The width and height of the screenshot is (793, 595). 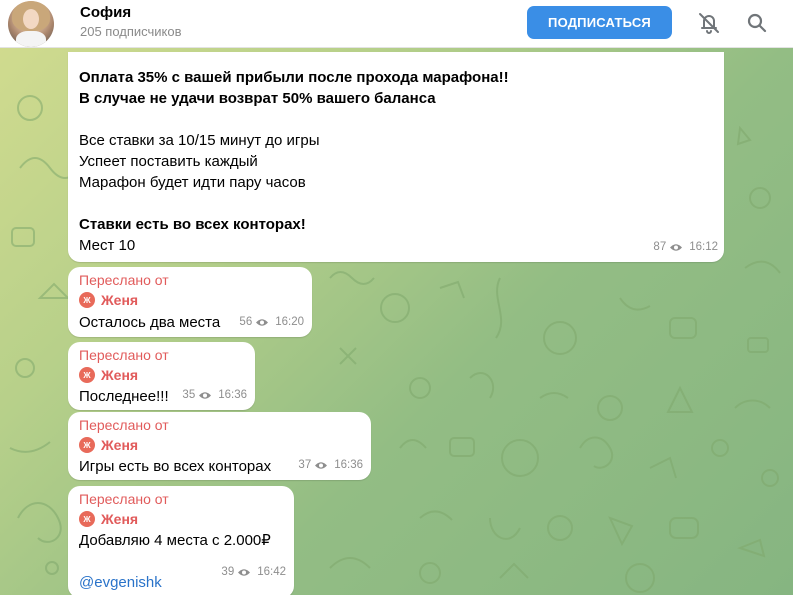 I want to click on search-icon, so click(x=757, y=23).